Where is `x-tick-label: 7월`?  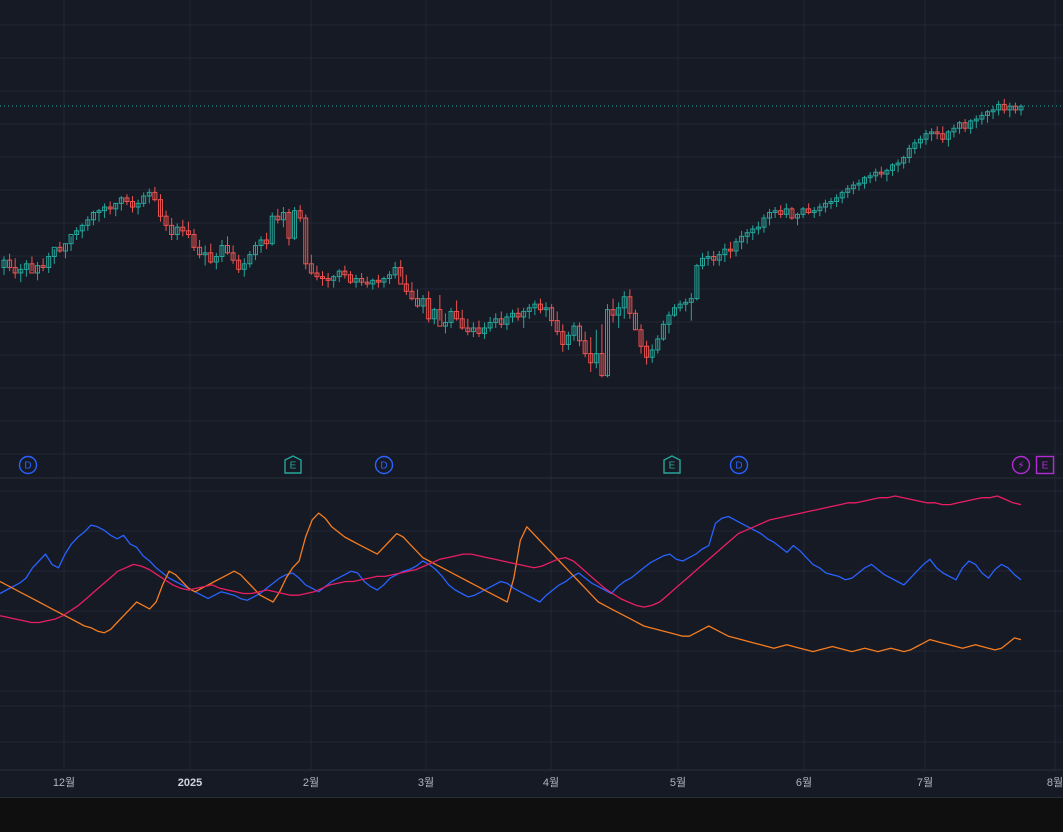
x-tick-label: 7월 is located at coordinates (925, 782).